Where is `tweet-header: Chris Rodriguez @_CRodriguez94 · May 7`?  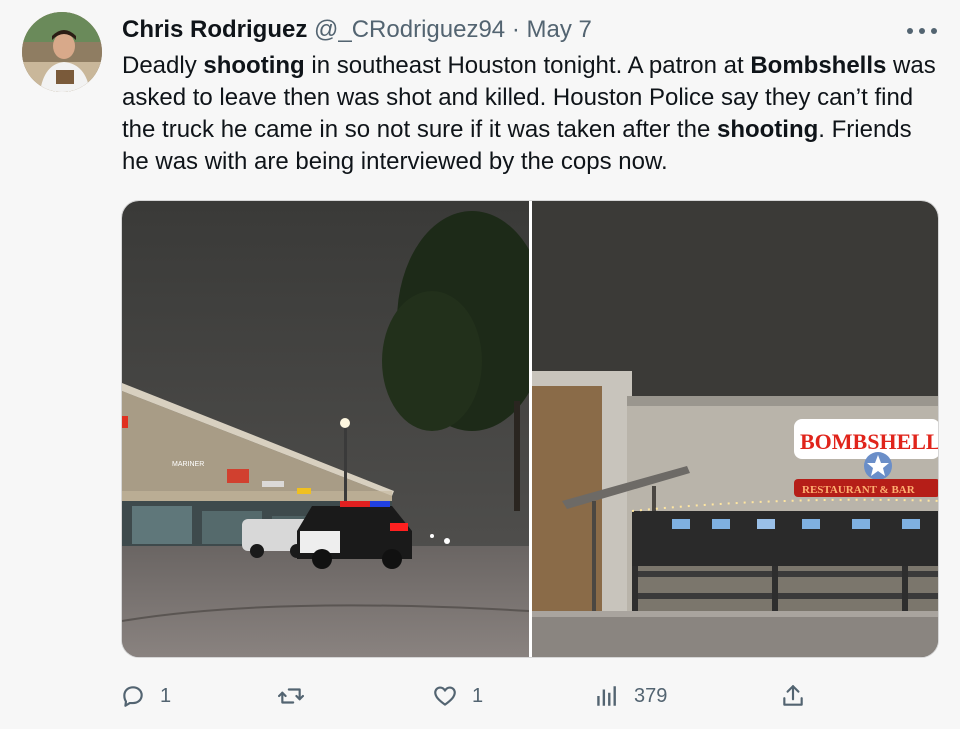
tweet-header: Chris Rodriguez @_CRodriguez94 · May 7 is located at coordinates (511, 30).